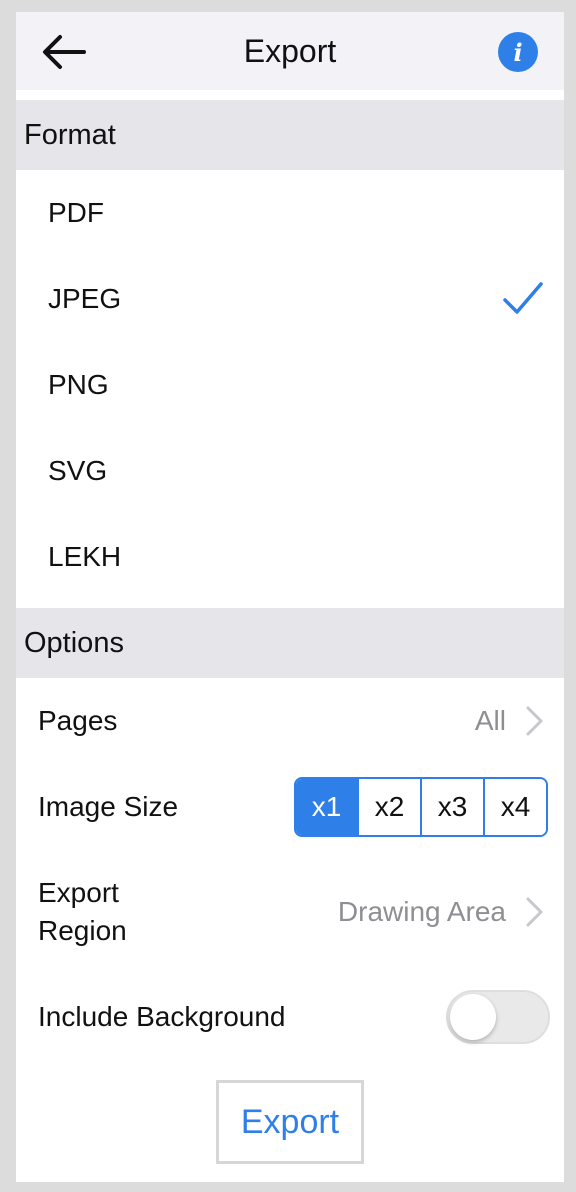 The image size is (576, 1192). I want to click on pages-row: Pages All, so click(290, 721).